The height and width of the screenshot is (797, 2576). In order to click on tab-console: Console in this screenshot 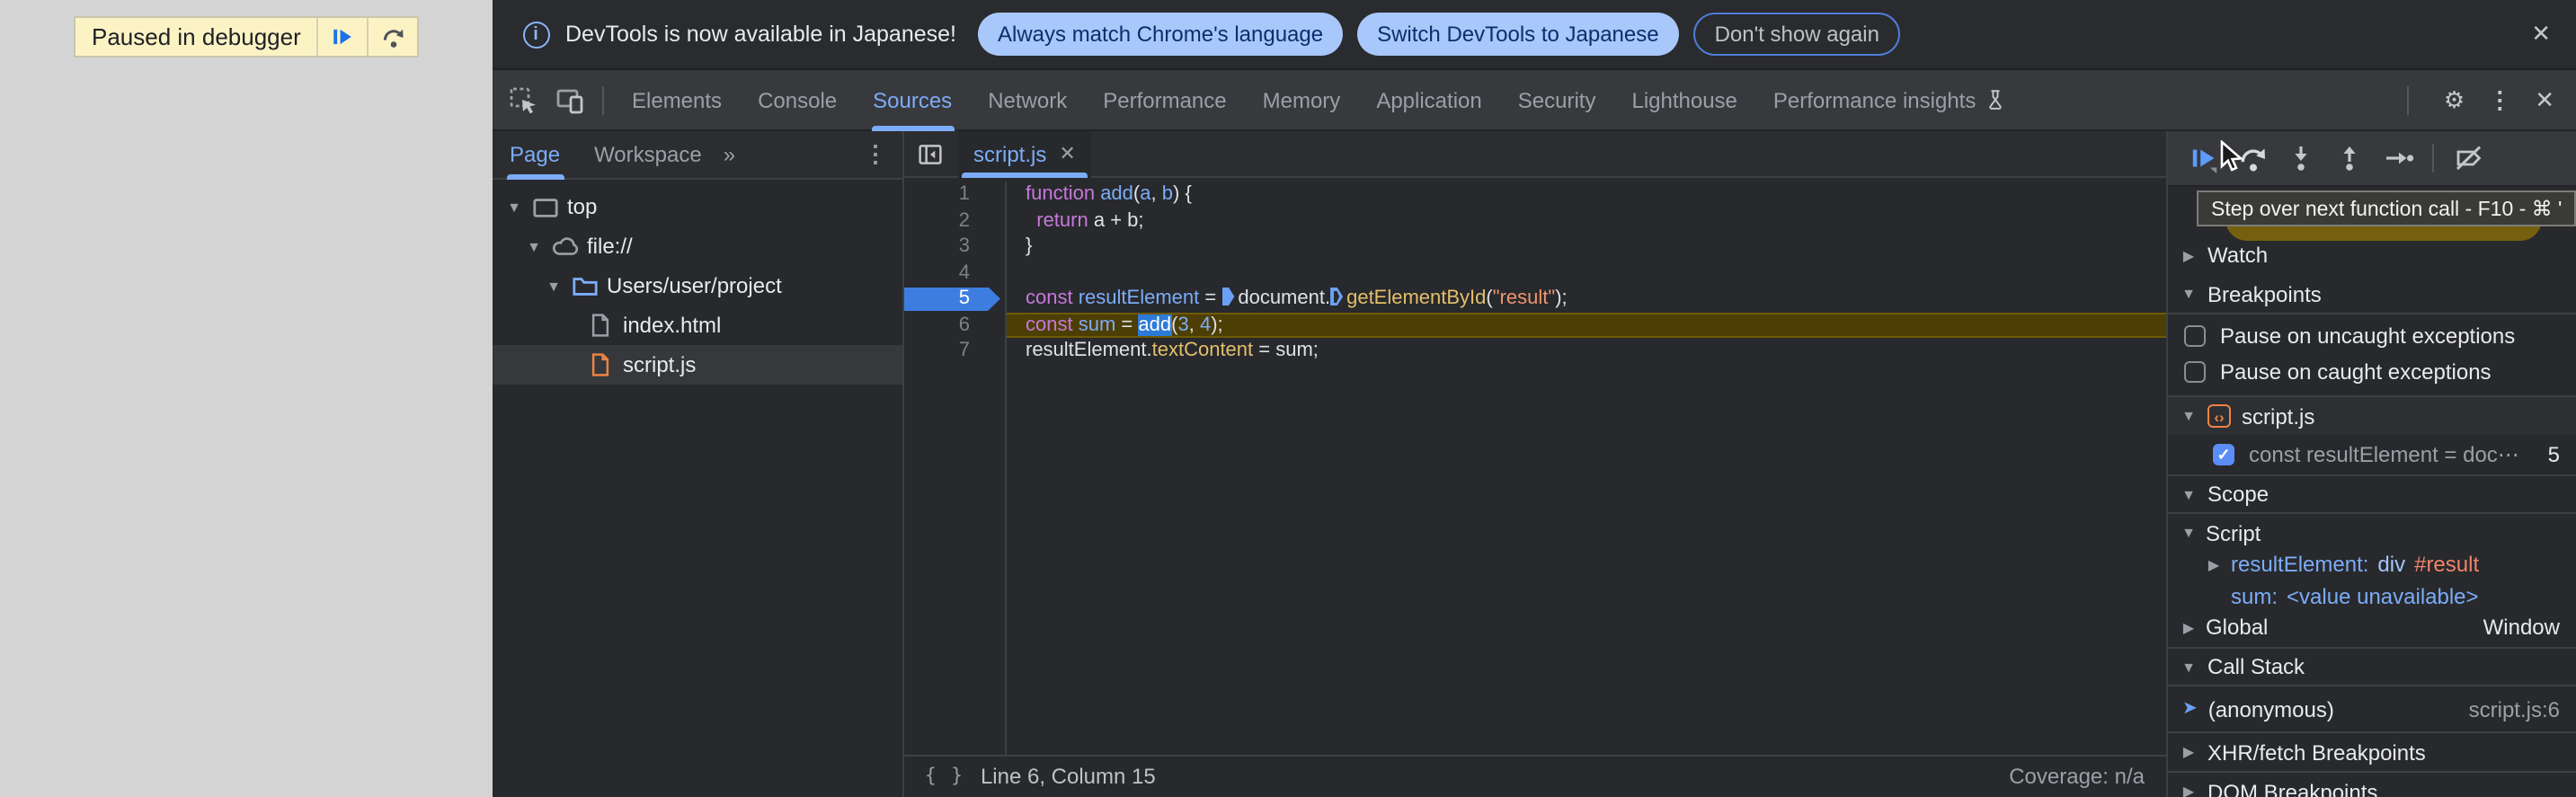, I will do `click(797, 99)`.